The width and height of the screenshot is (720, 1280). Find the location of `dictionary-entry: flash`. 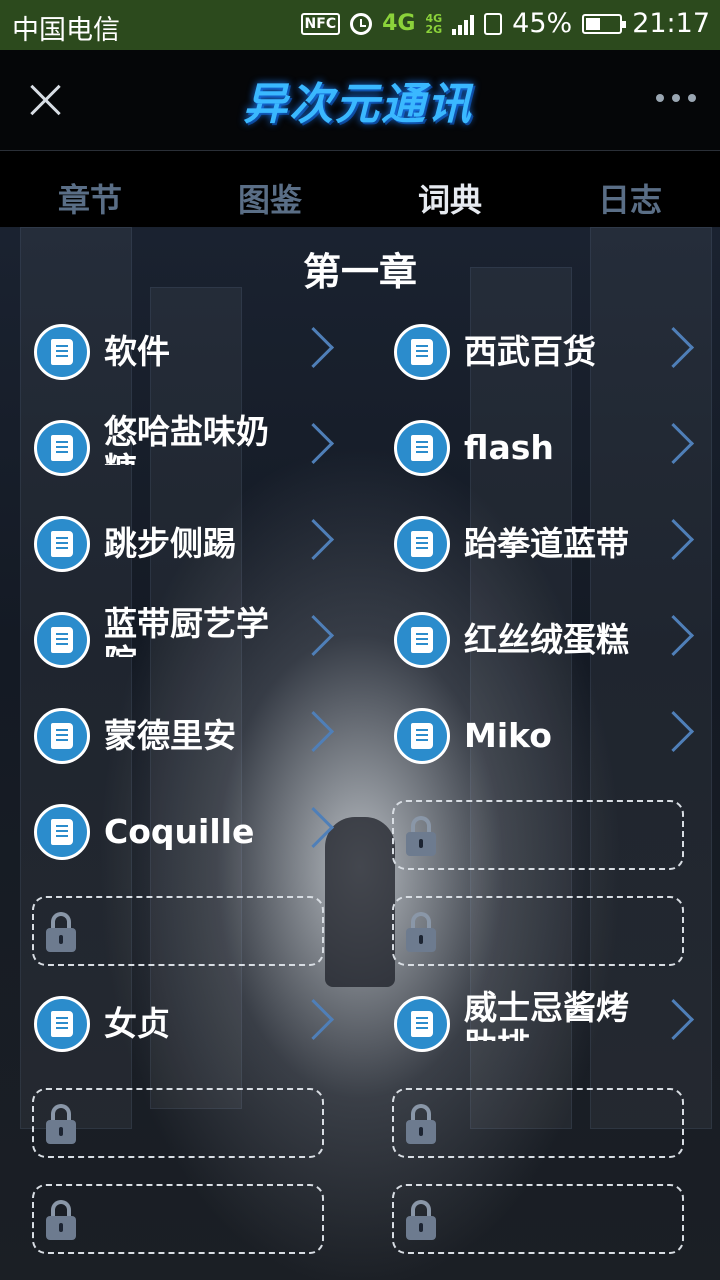

dictionary-entry: flash is located at coordinates (543, 448).